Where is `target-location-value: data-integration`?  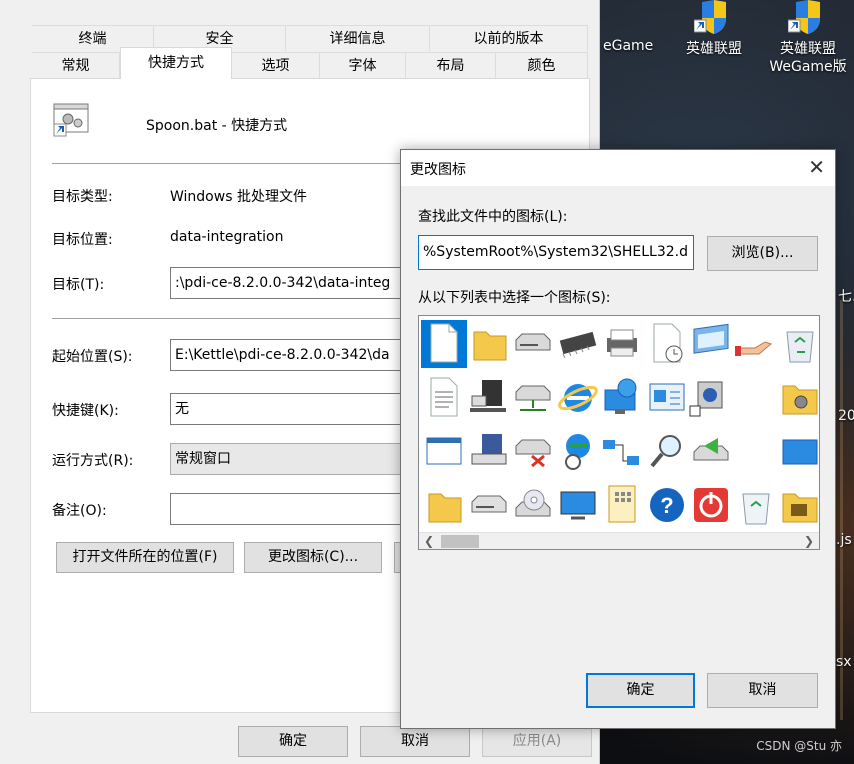 target-location-value: data-integration is located at coordinates (227, 237).